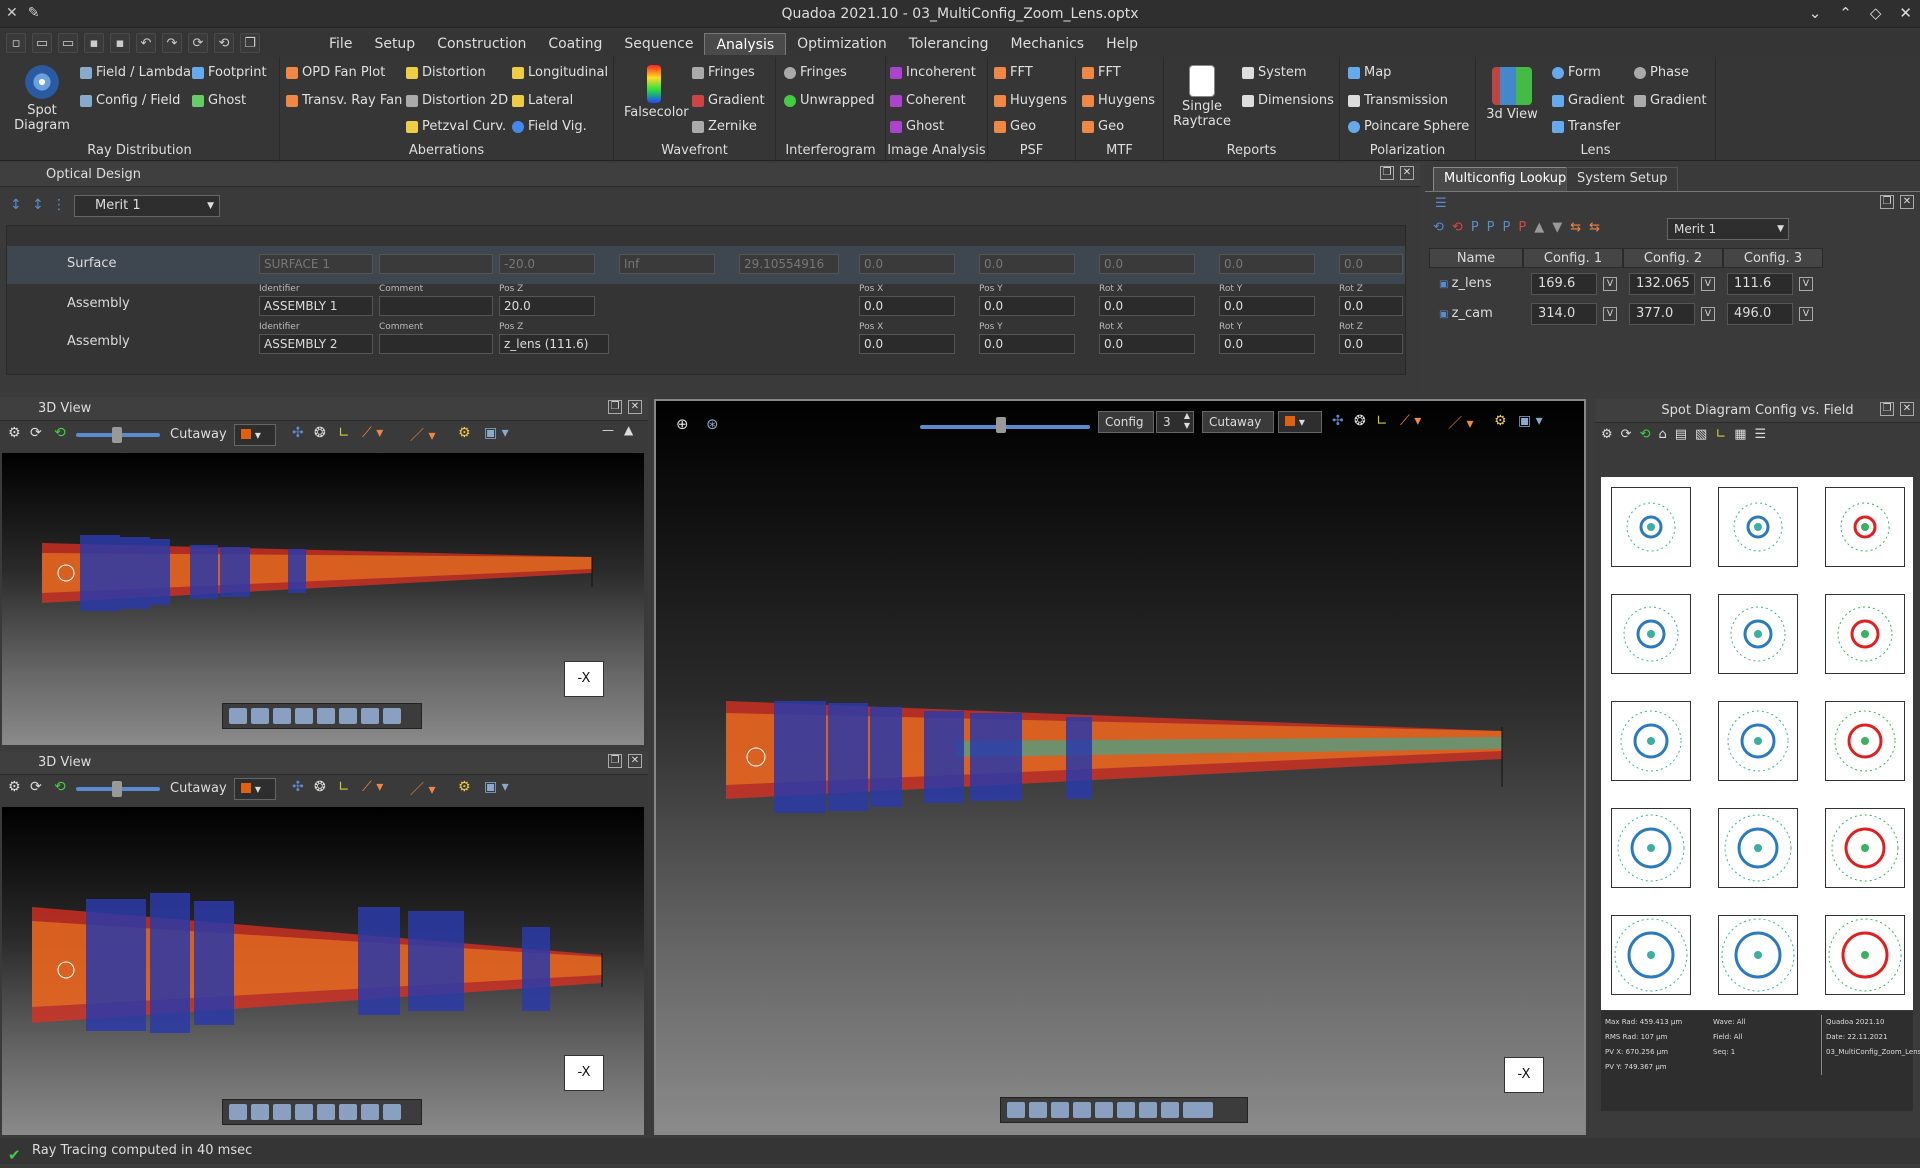 The height and width of the screenshot is (1168, 1920). Describe the element at coordinates (219, 100) in the screenshot. I see `ghost-button: Ghost` at that location.